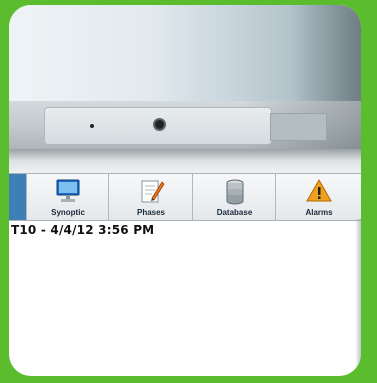 This screenshot has width=377, height=383. Describe the element at coordinates (83, 230) in the screenshot. I see `status-line: T10 - 4/4/12 3:56 PM` at that location.